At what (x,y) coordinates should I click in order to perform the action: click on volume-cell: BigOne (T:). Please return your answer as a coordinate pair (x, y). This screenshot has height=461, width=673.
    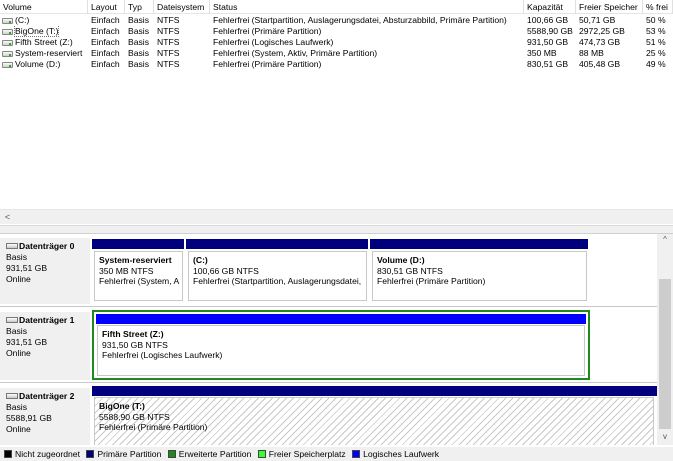
    Looking at the image, I should click on (44, 31).